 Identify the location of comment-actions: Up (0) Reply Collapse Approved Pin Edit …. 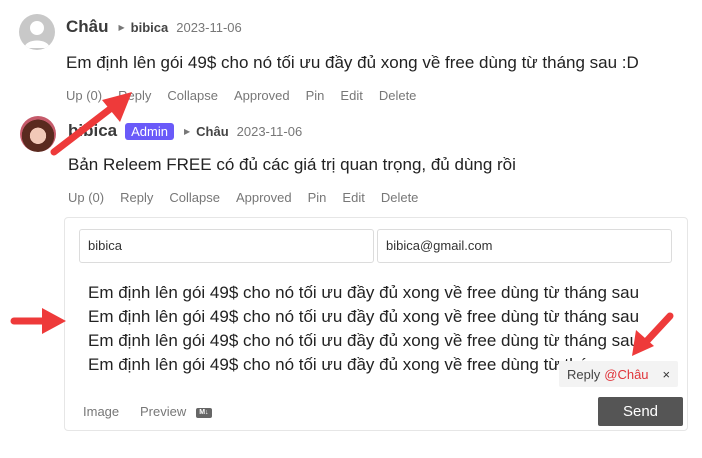
(243, 197).